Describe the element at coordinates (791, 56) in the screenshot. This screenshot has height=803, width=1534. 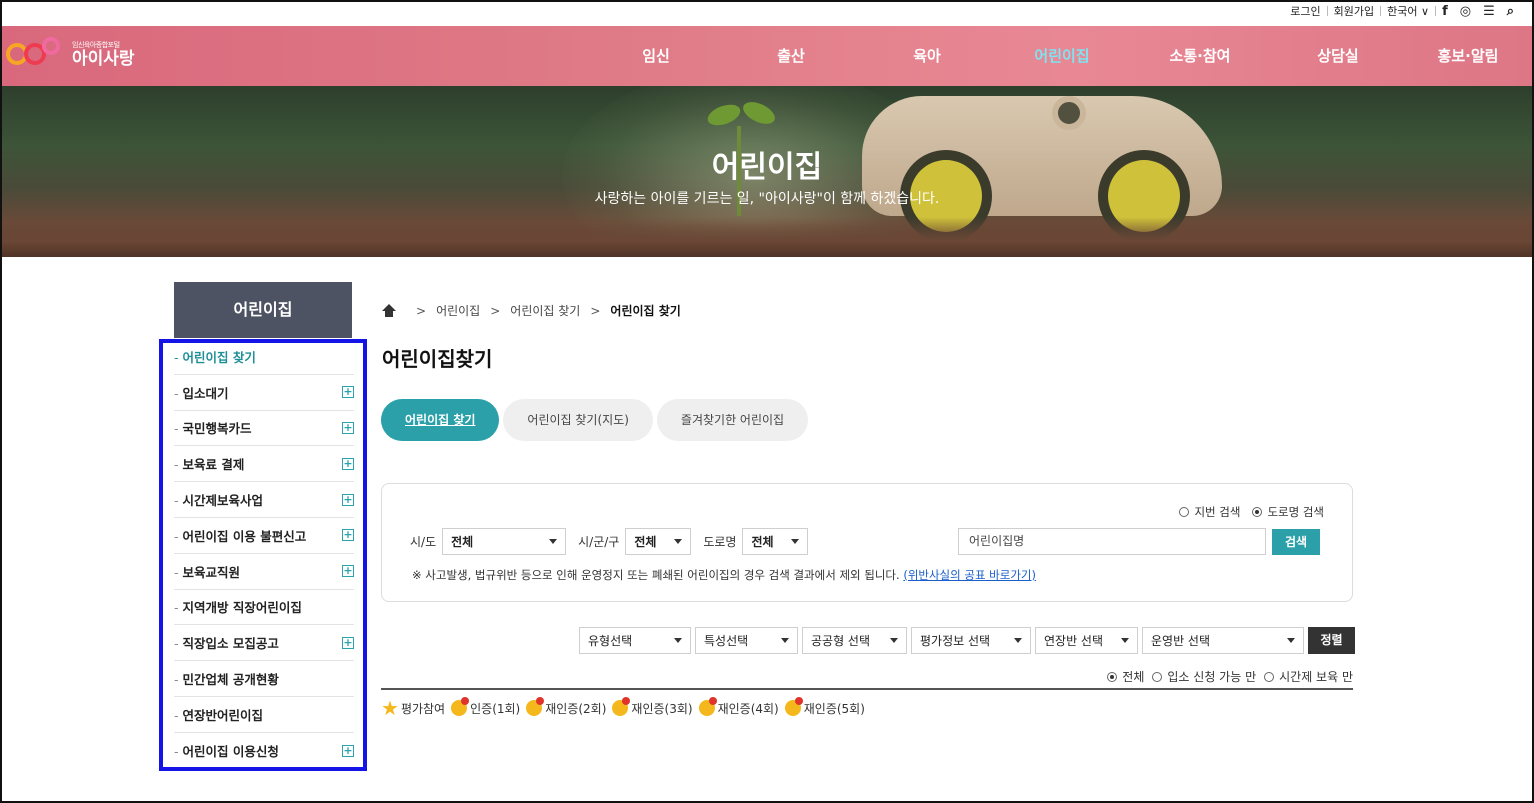
I see `nav-birth: 출산` at that location.